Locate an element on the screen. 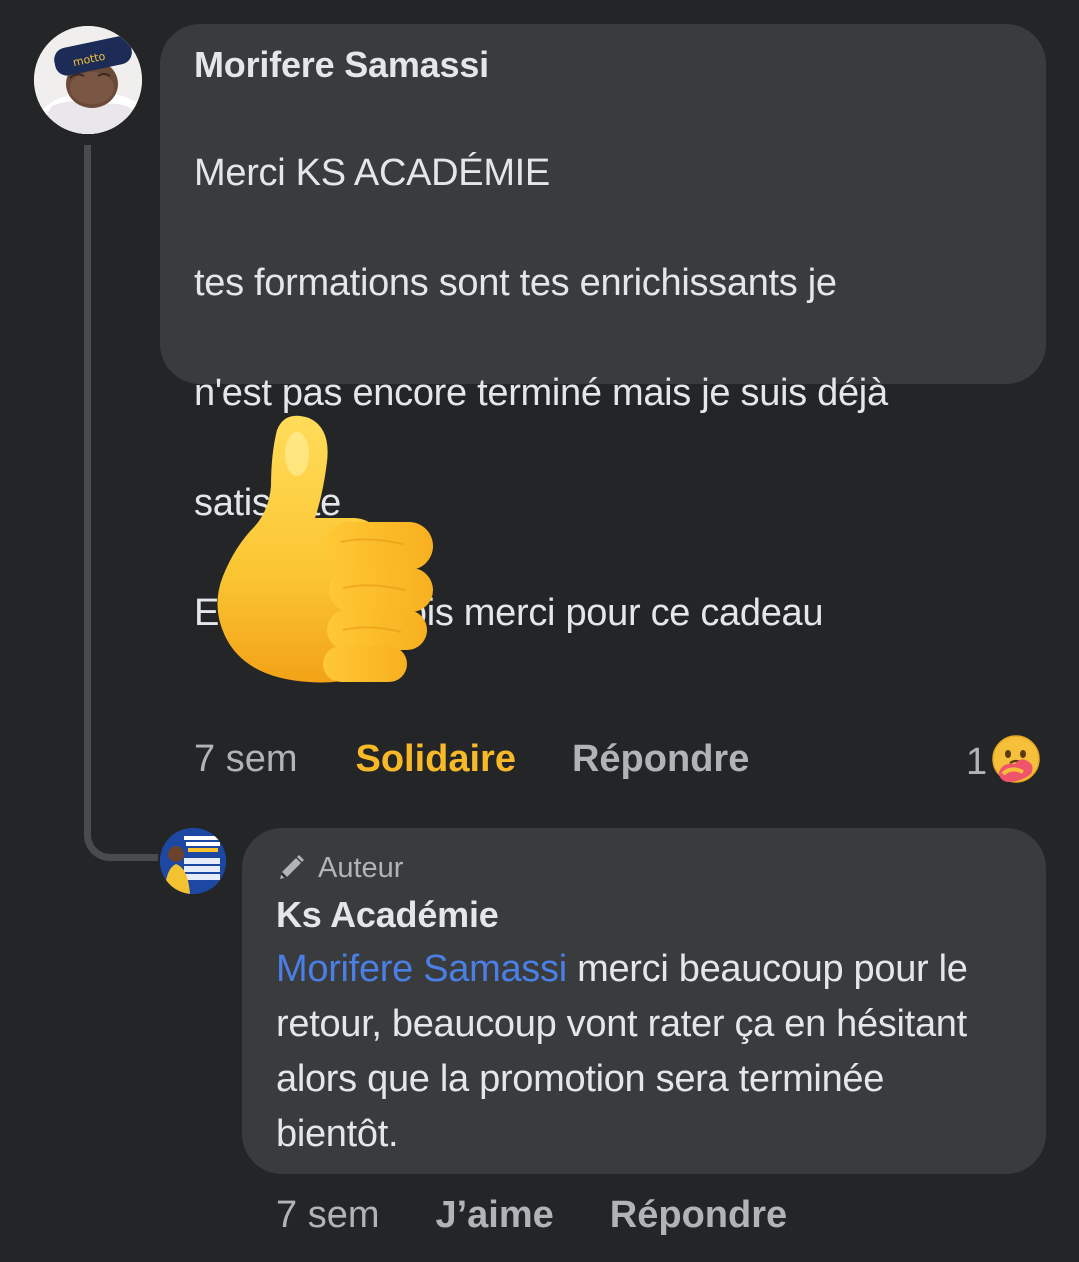 This screenshot has height=1262, width=1079. comment-line: Merci KS ACADÉMIE is located at coordinates (372, 173).